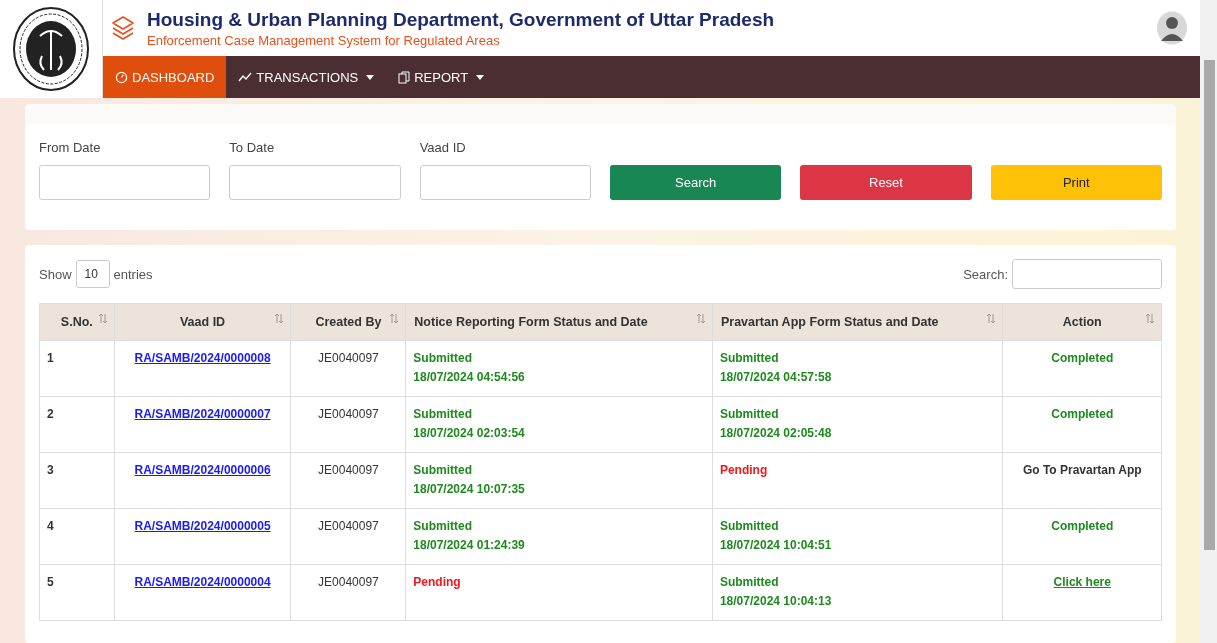  What do you see at coordinates (461, 19) in the screenshot?
I see `page-title: Housing & Urban Planning Department, Government of Uttar Pradesh` at bounding box center [461, 19].